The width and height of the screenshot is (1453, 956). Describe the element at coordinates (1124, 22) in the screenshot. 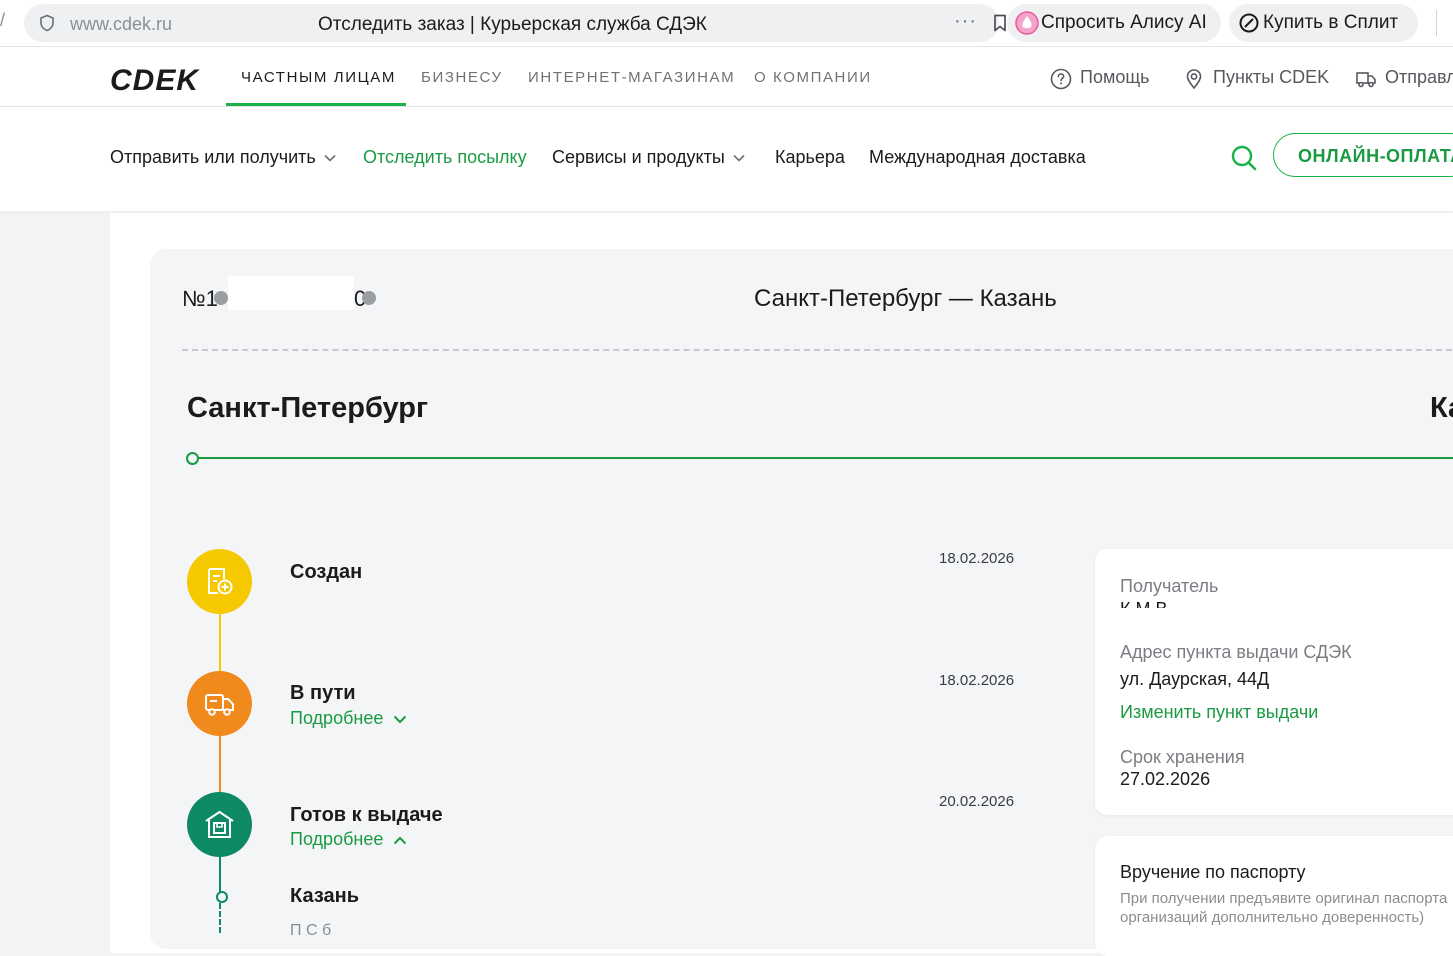

I see `ask-alice-label: Спросить Алису AI` at that location.